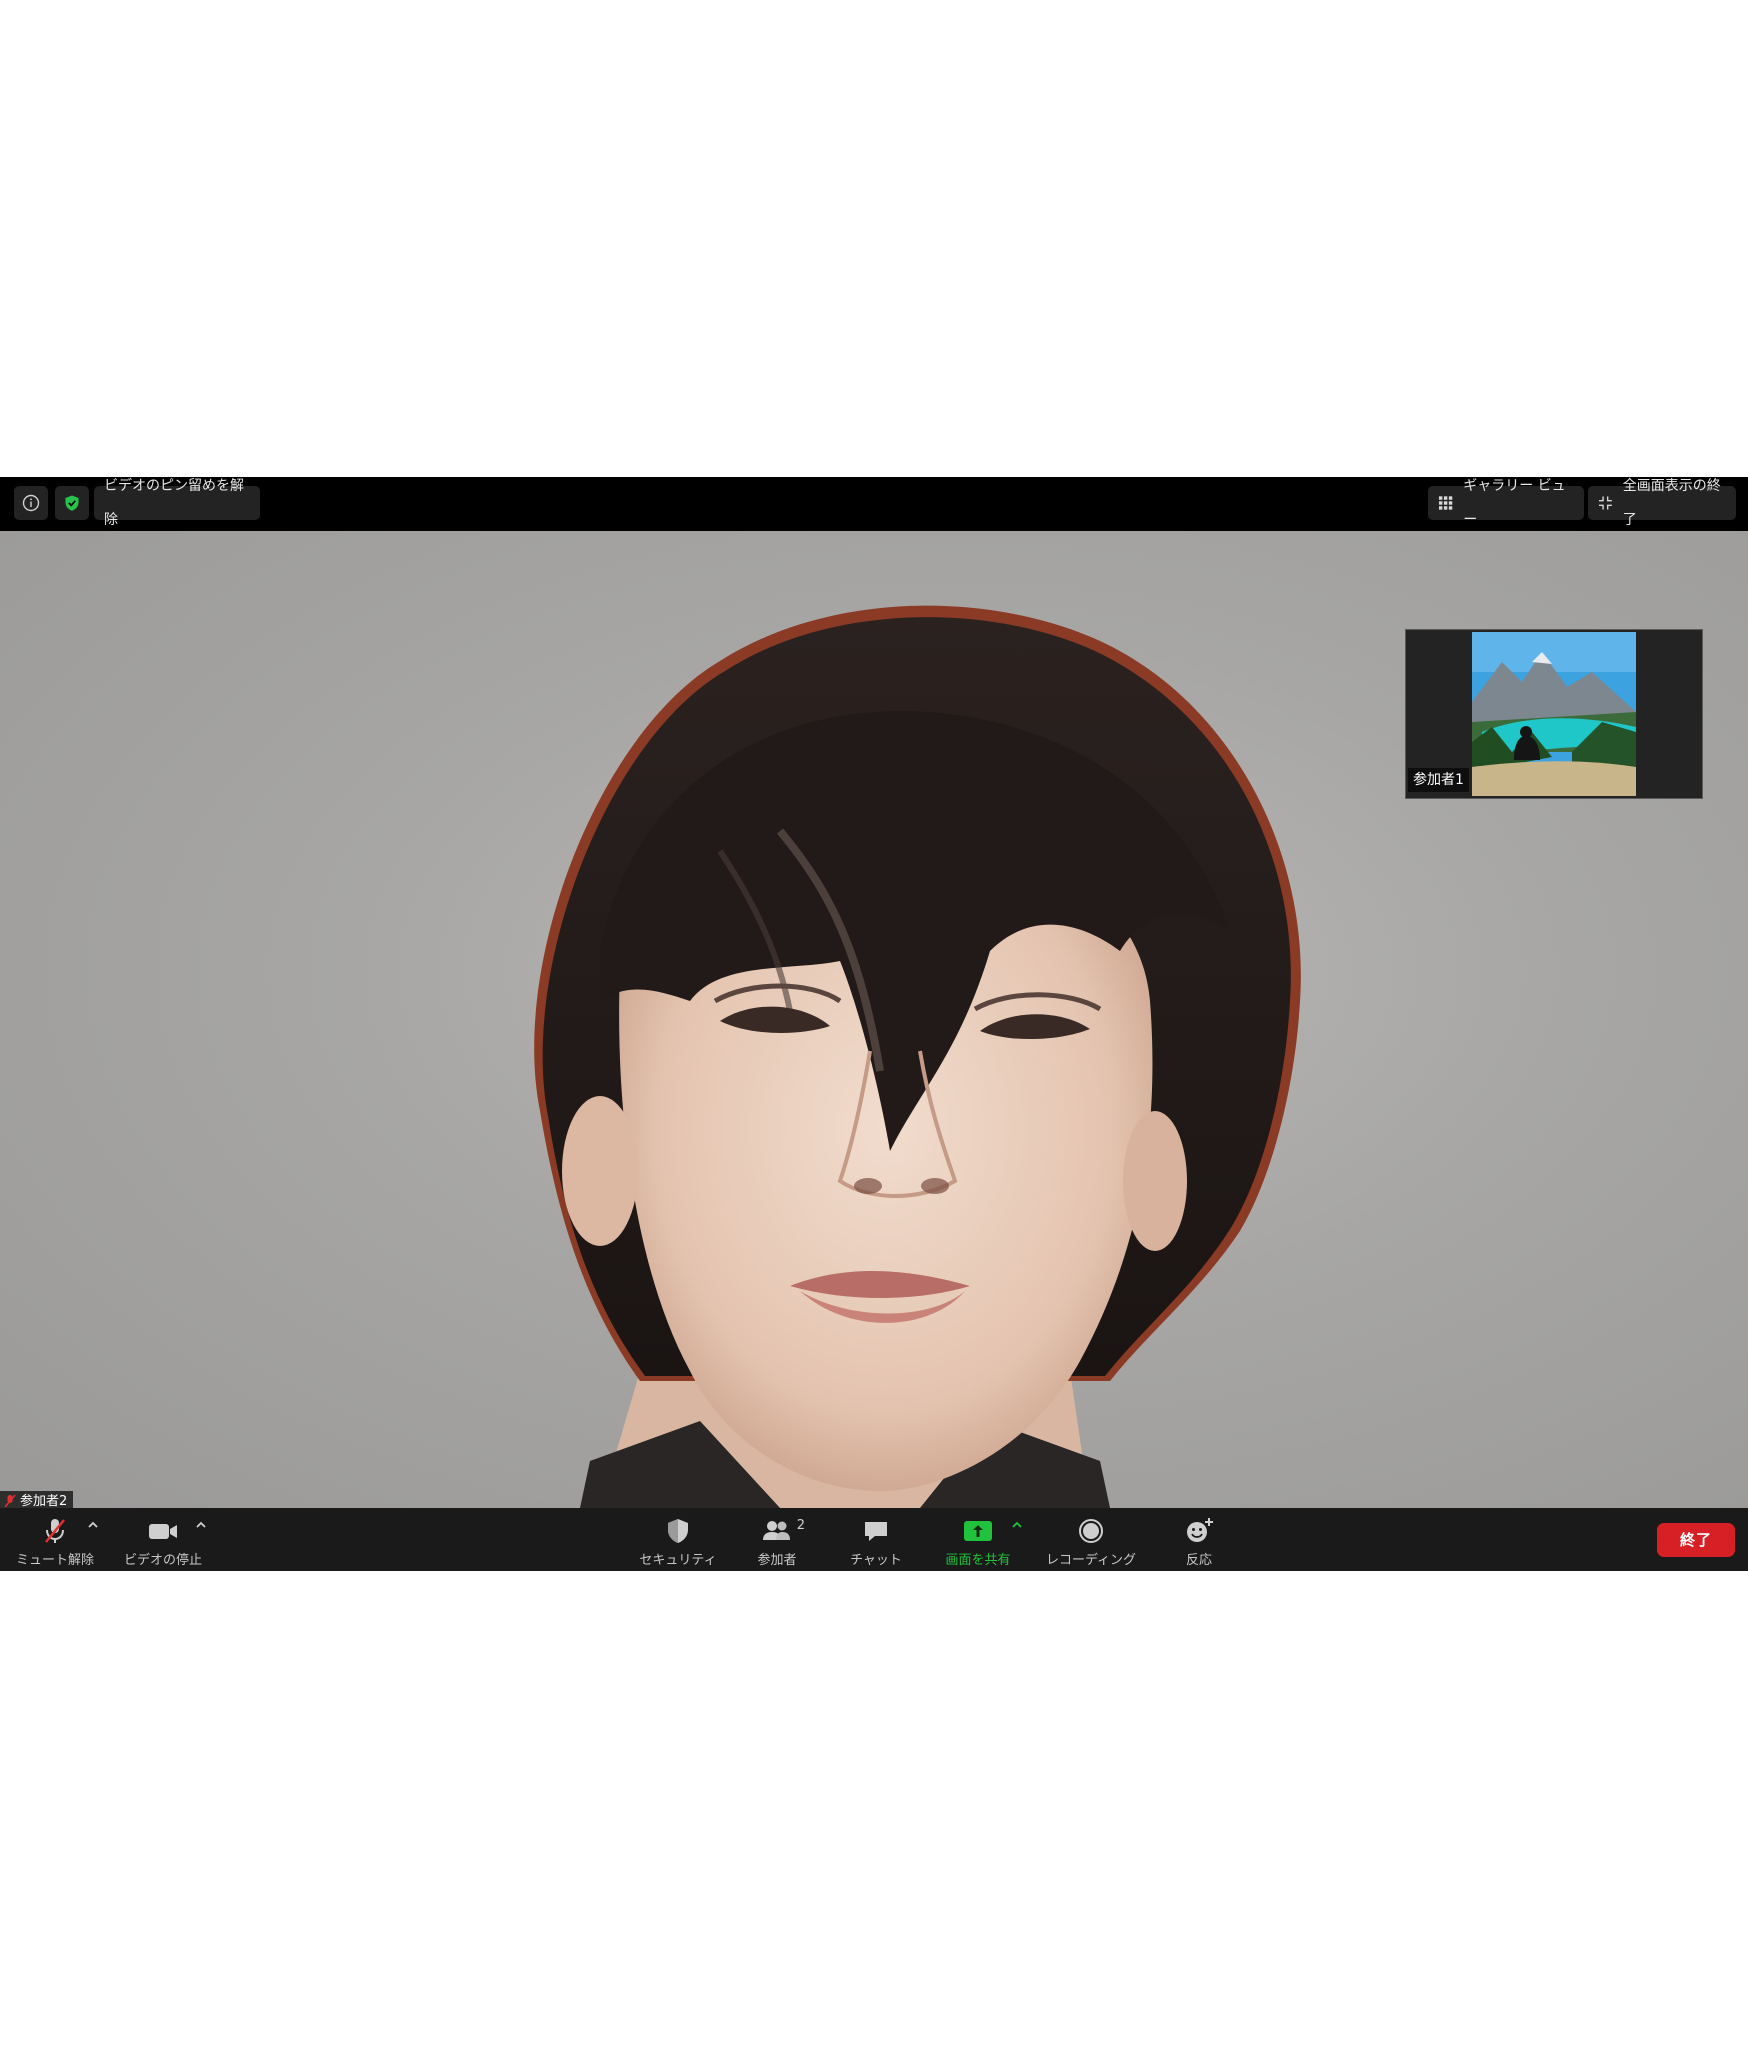 The image size is (1748, 2048). I want to click on participants-icon, so click(776, 1530).